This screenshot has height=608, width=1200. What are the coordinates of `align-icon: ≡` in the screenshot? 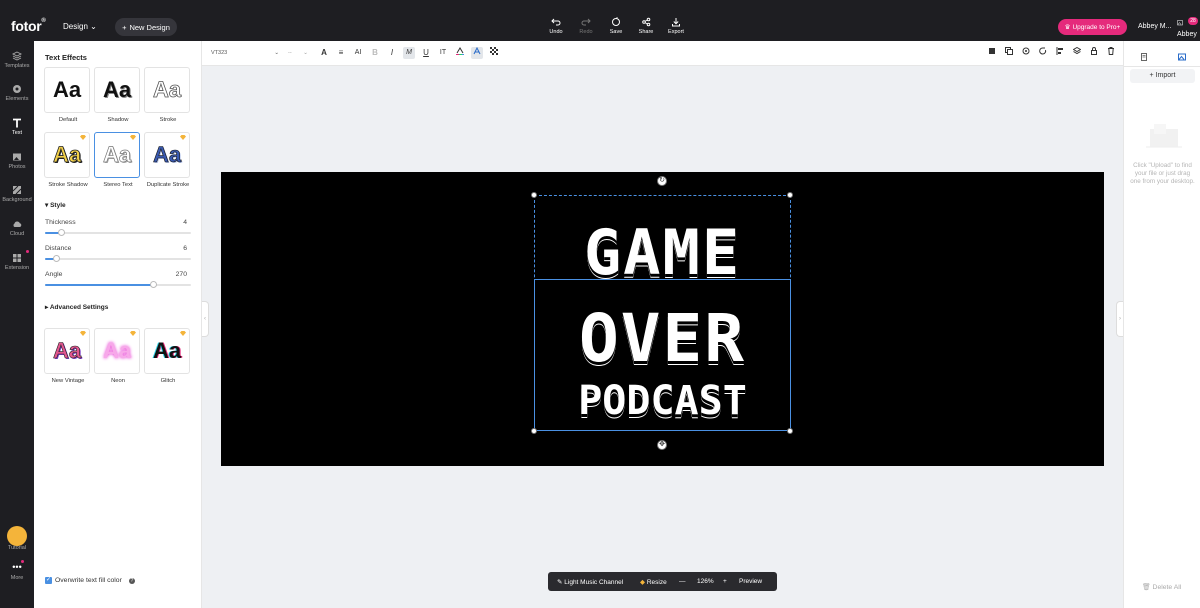 It's located at (341, 53).